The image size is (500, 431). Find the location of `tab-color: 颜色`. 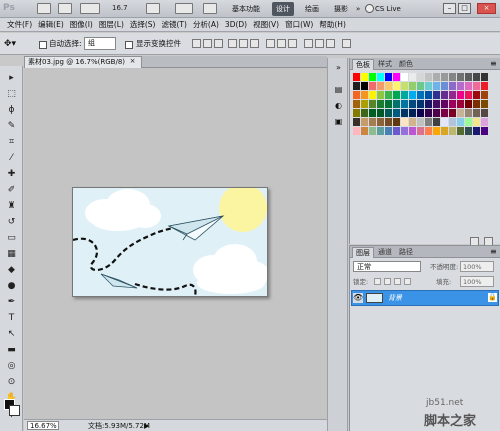

tab-color: 颜色 is located at coordinates (406, 64).